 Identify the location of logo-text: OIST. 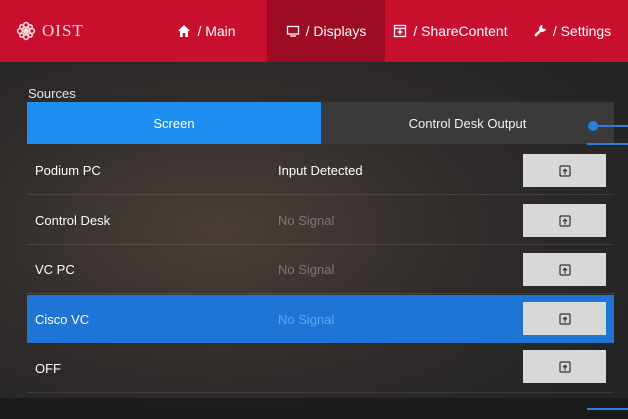
(63, 30).